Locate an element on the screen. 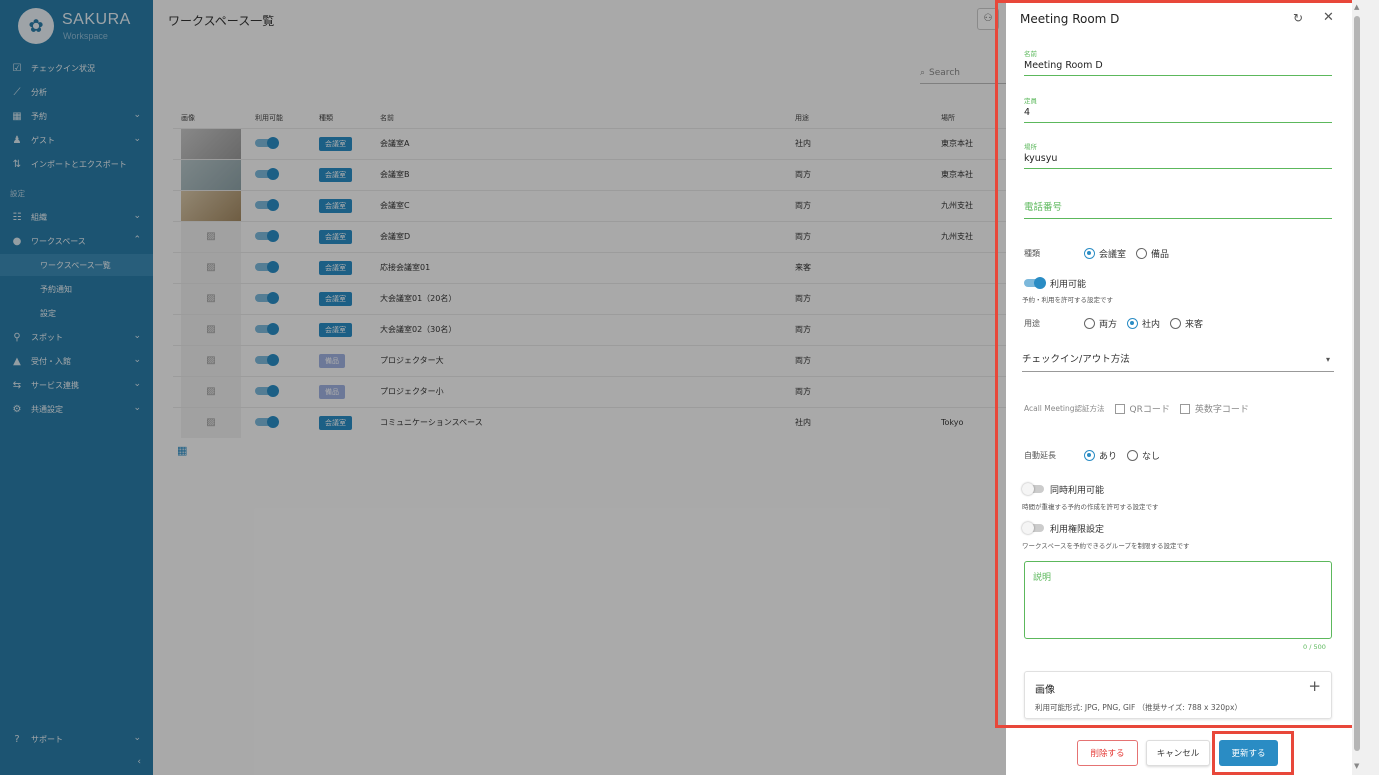 This screenshot has width=1379, height=775. cancel-button: キャンセル is located at coordinates (1178, 753).